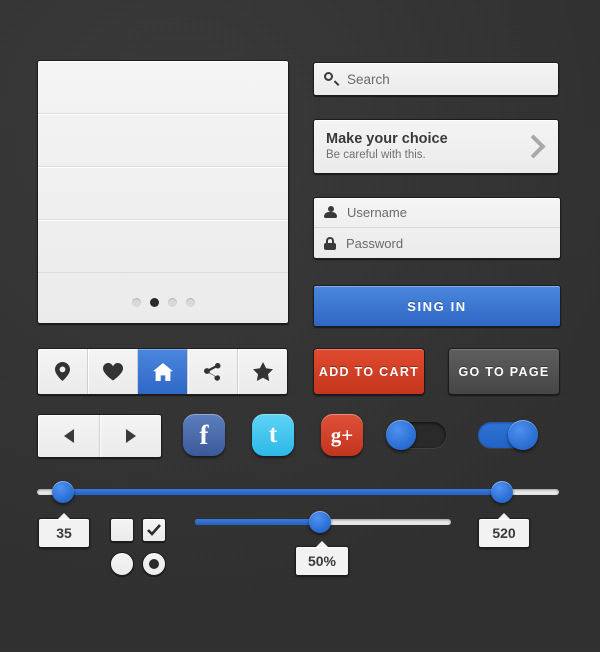  I want to click on google-plus-button: g+, so click(342, 435).